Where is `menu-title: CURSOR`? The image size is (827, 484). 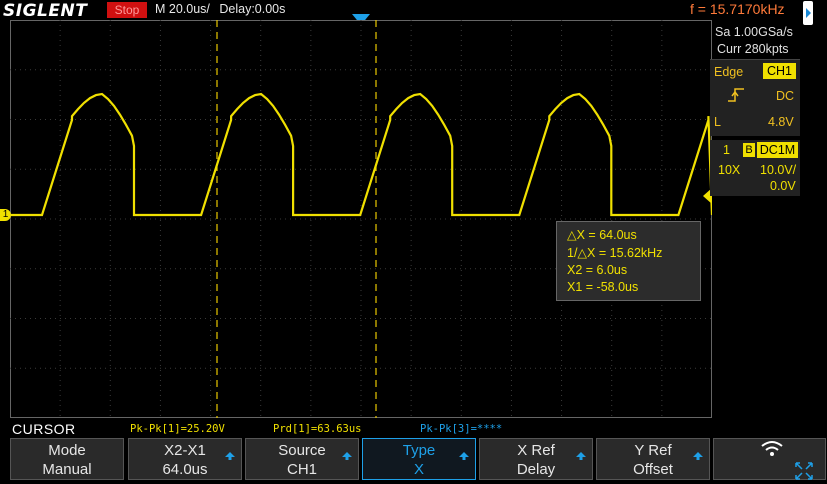
menu-title: CURSOR is located at coordinates (44, 429).